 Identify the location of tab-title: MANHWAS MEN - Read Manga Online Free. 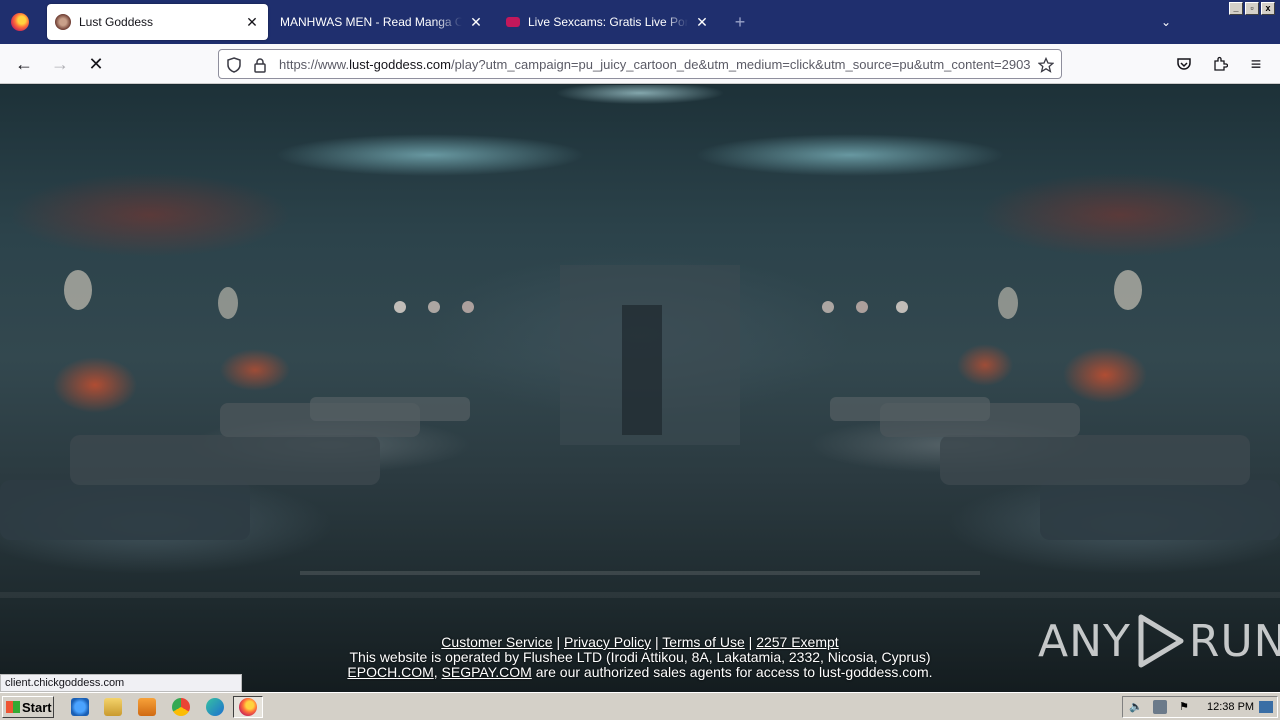
(371, 22).